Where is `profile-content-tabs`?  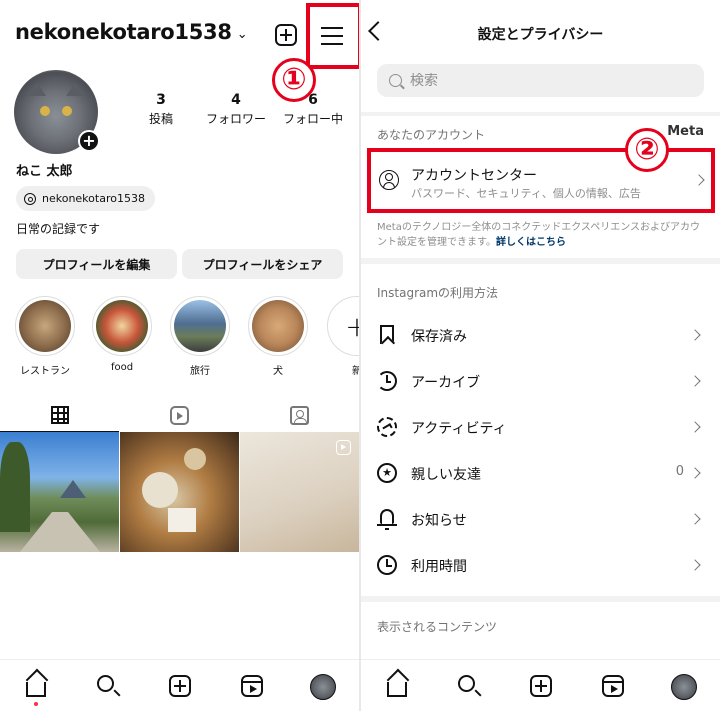 profile-content-tabs is located at coordinates (179, 415).